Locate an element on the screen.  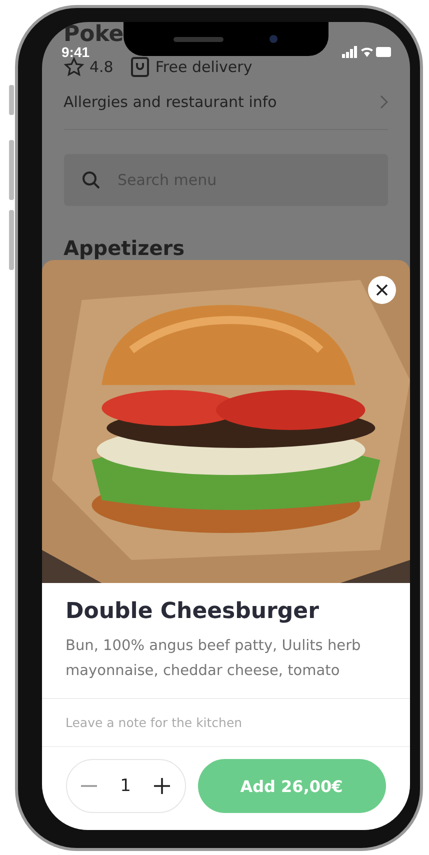
add-button: Add 26,00€ is located at coordinates (292, 786).